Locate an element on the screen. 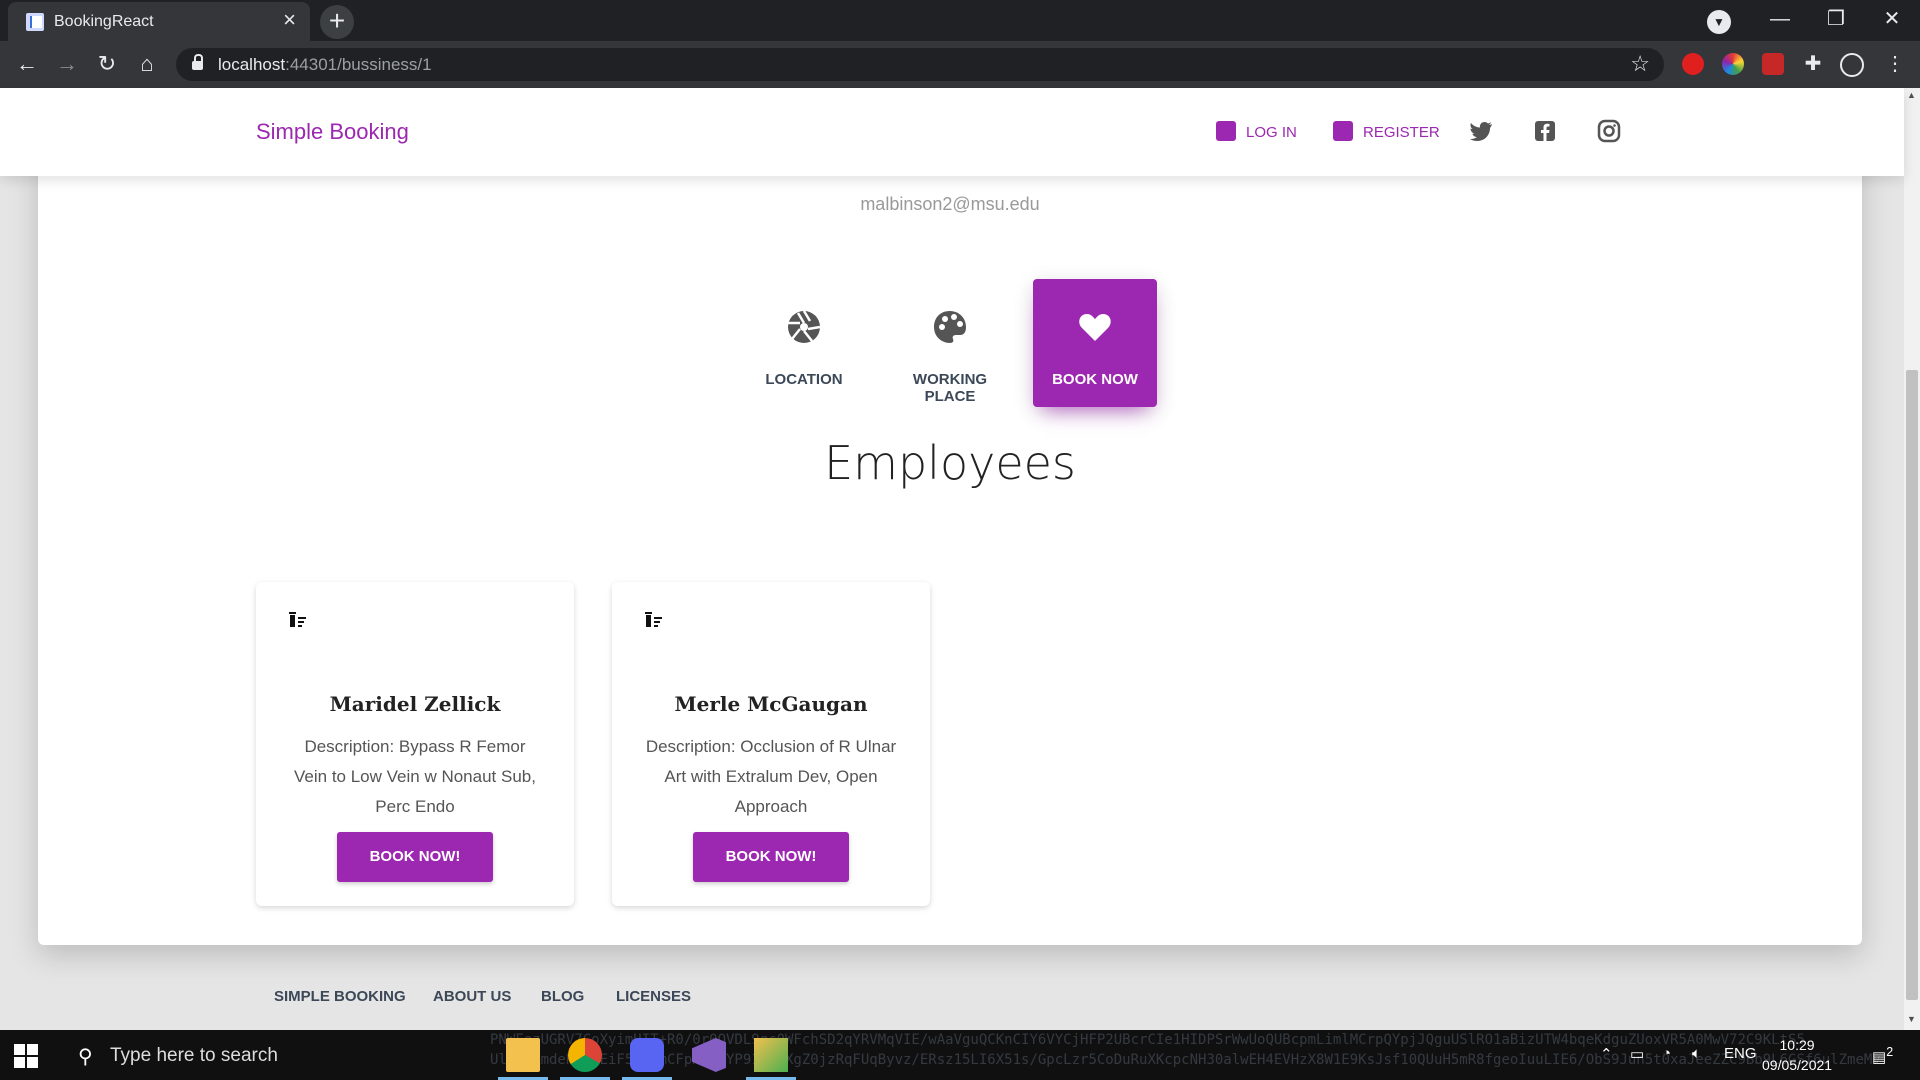 This screenshot has height=1080, width=1920. url-text: localhost:44301/bussiness/1 is located at coordinates (325, 65).